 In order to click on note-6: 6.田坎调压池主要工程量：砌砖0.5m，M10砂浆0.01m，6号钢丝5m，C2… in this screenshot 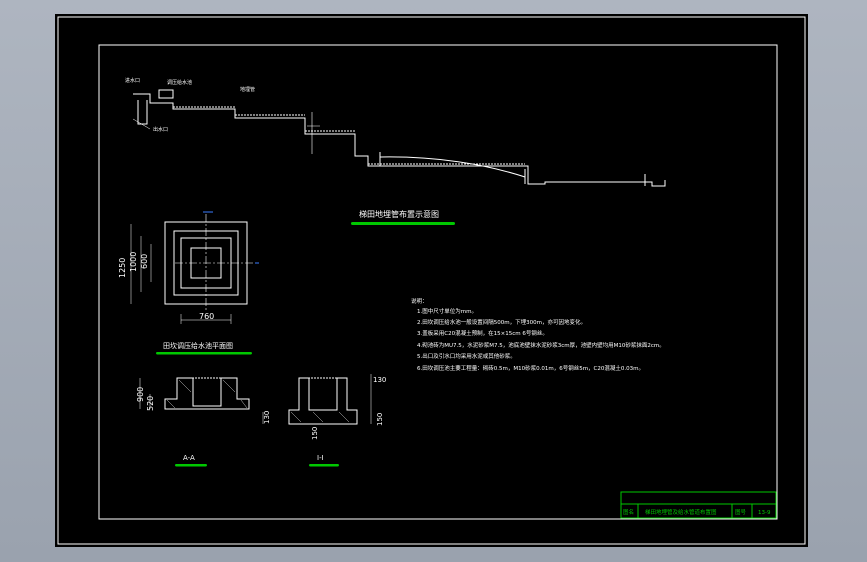, I will do `click(530, 368)`.